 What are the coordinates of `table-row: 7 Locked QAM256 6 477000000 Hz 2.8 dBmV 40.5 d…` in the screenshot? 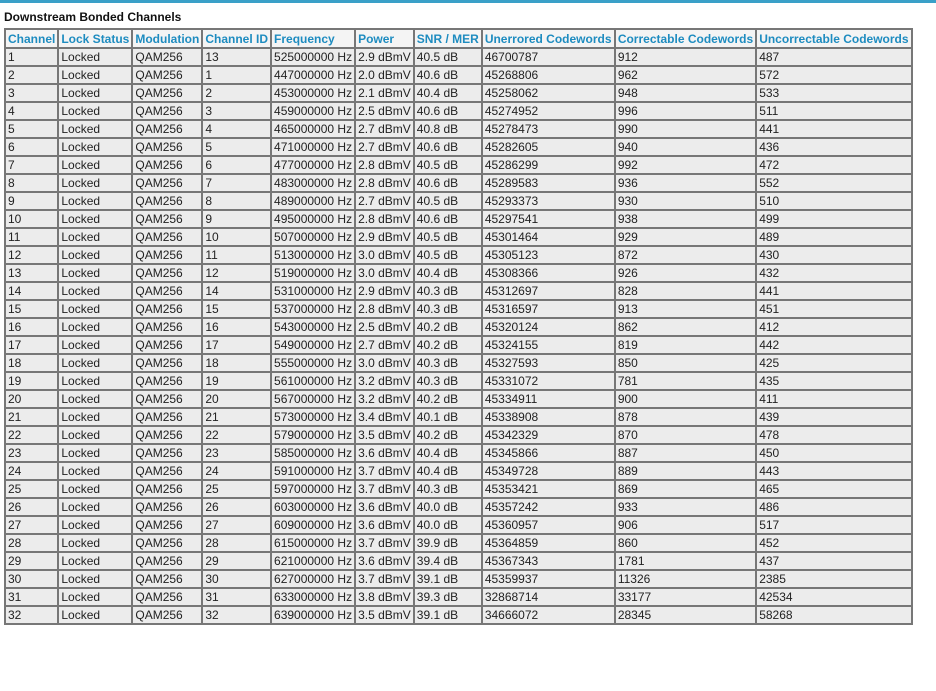 It's located at (458, 165).